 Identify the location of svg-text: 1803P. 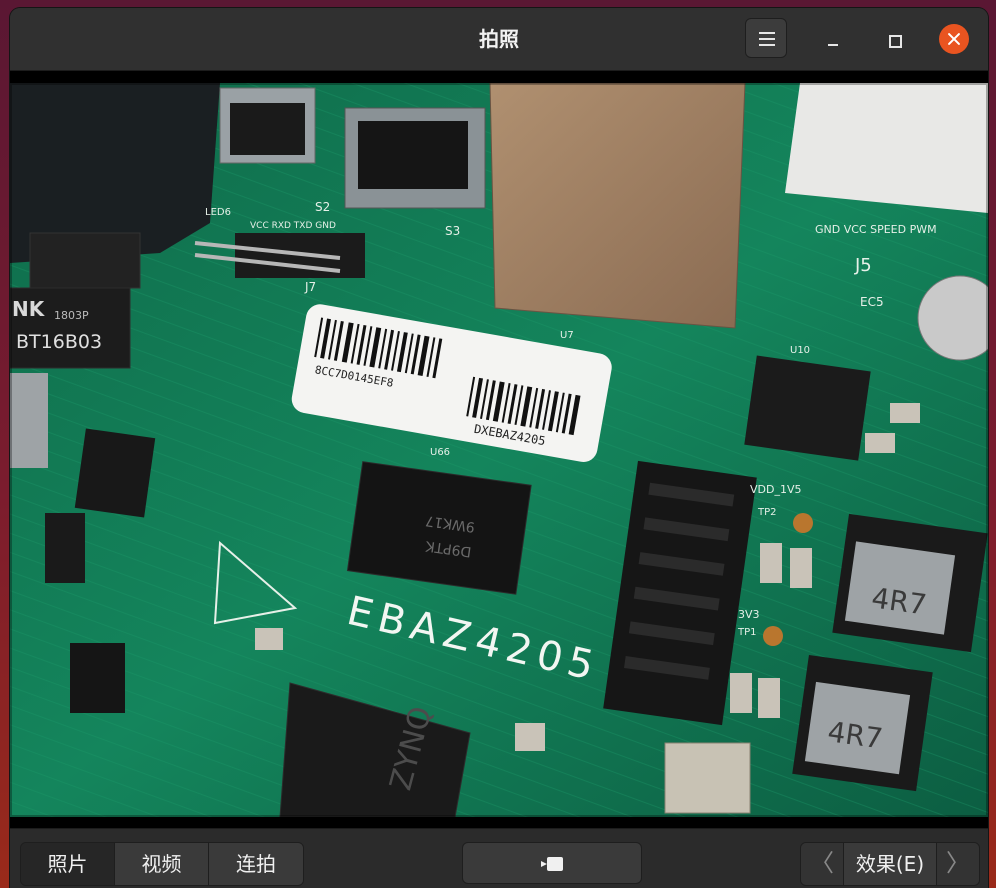
(71, 315).